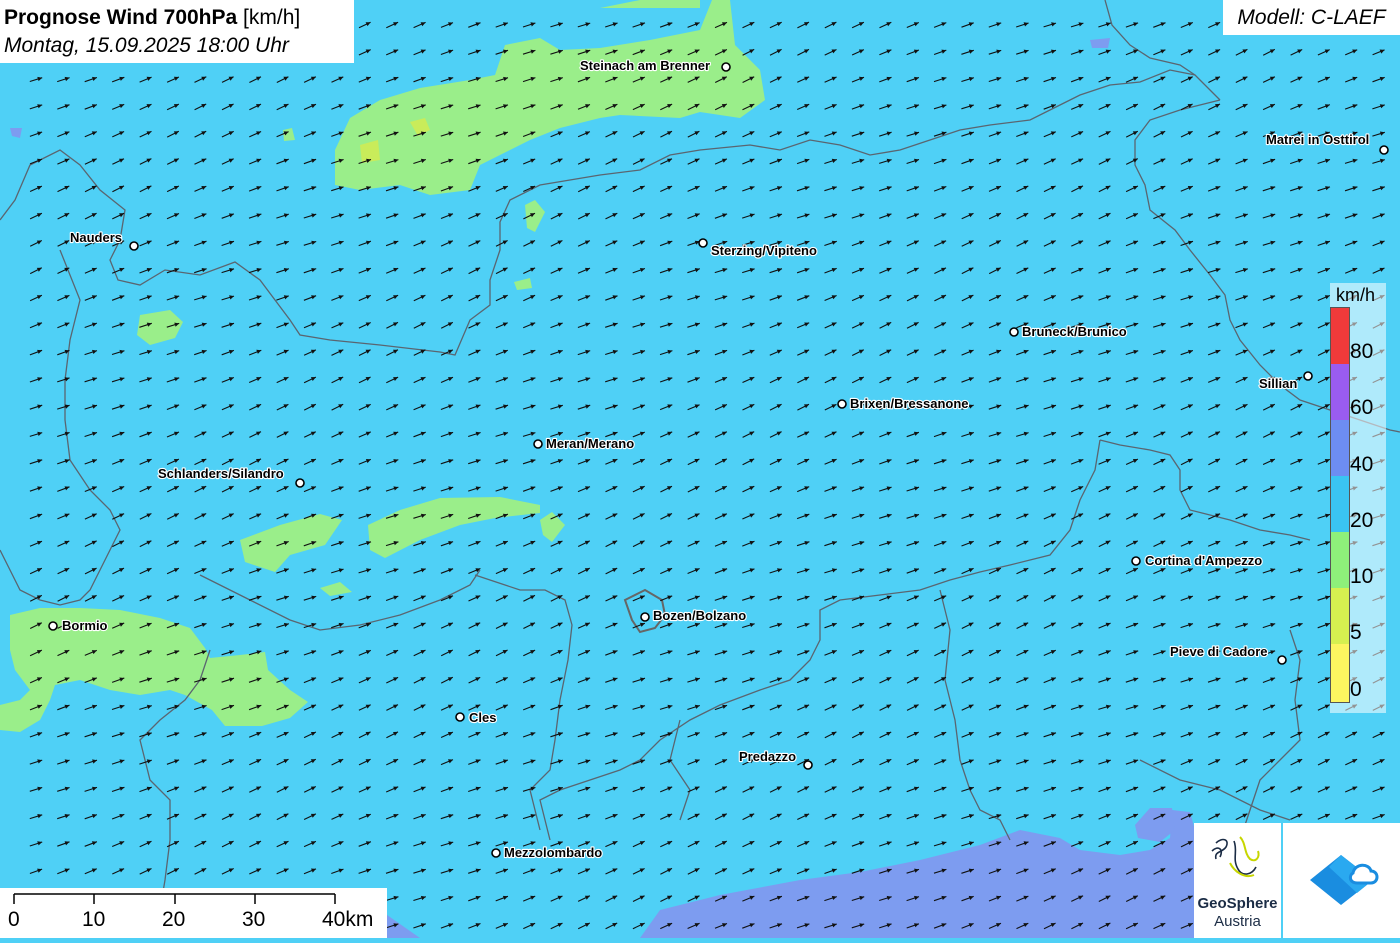 This screenshot has height=943, width=1400. I want to click on scale-label-30: 30, so click(254, 919).